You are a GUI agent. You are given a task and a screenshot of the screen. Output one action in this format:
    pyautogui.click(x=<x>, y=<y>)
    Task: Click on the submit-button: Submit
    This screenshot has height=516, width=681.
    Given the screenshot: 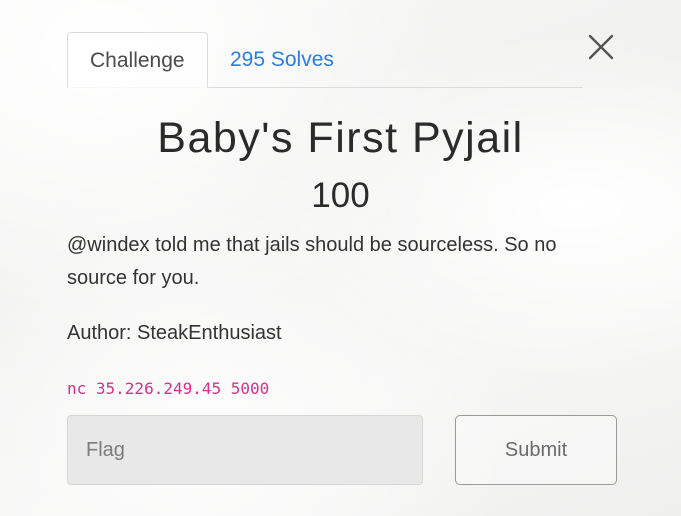 What is the action you would take?
    pyautogui.click(x=536, y=450)
    